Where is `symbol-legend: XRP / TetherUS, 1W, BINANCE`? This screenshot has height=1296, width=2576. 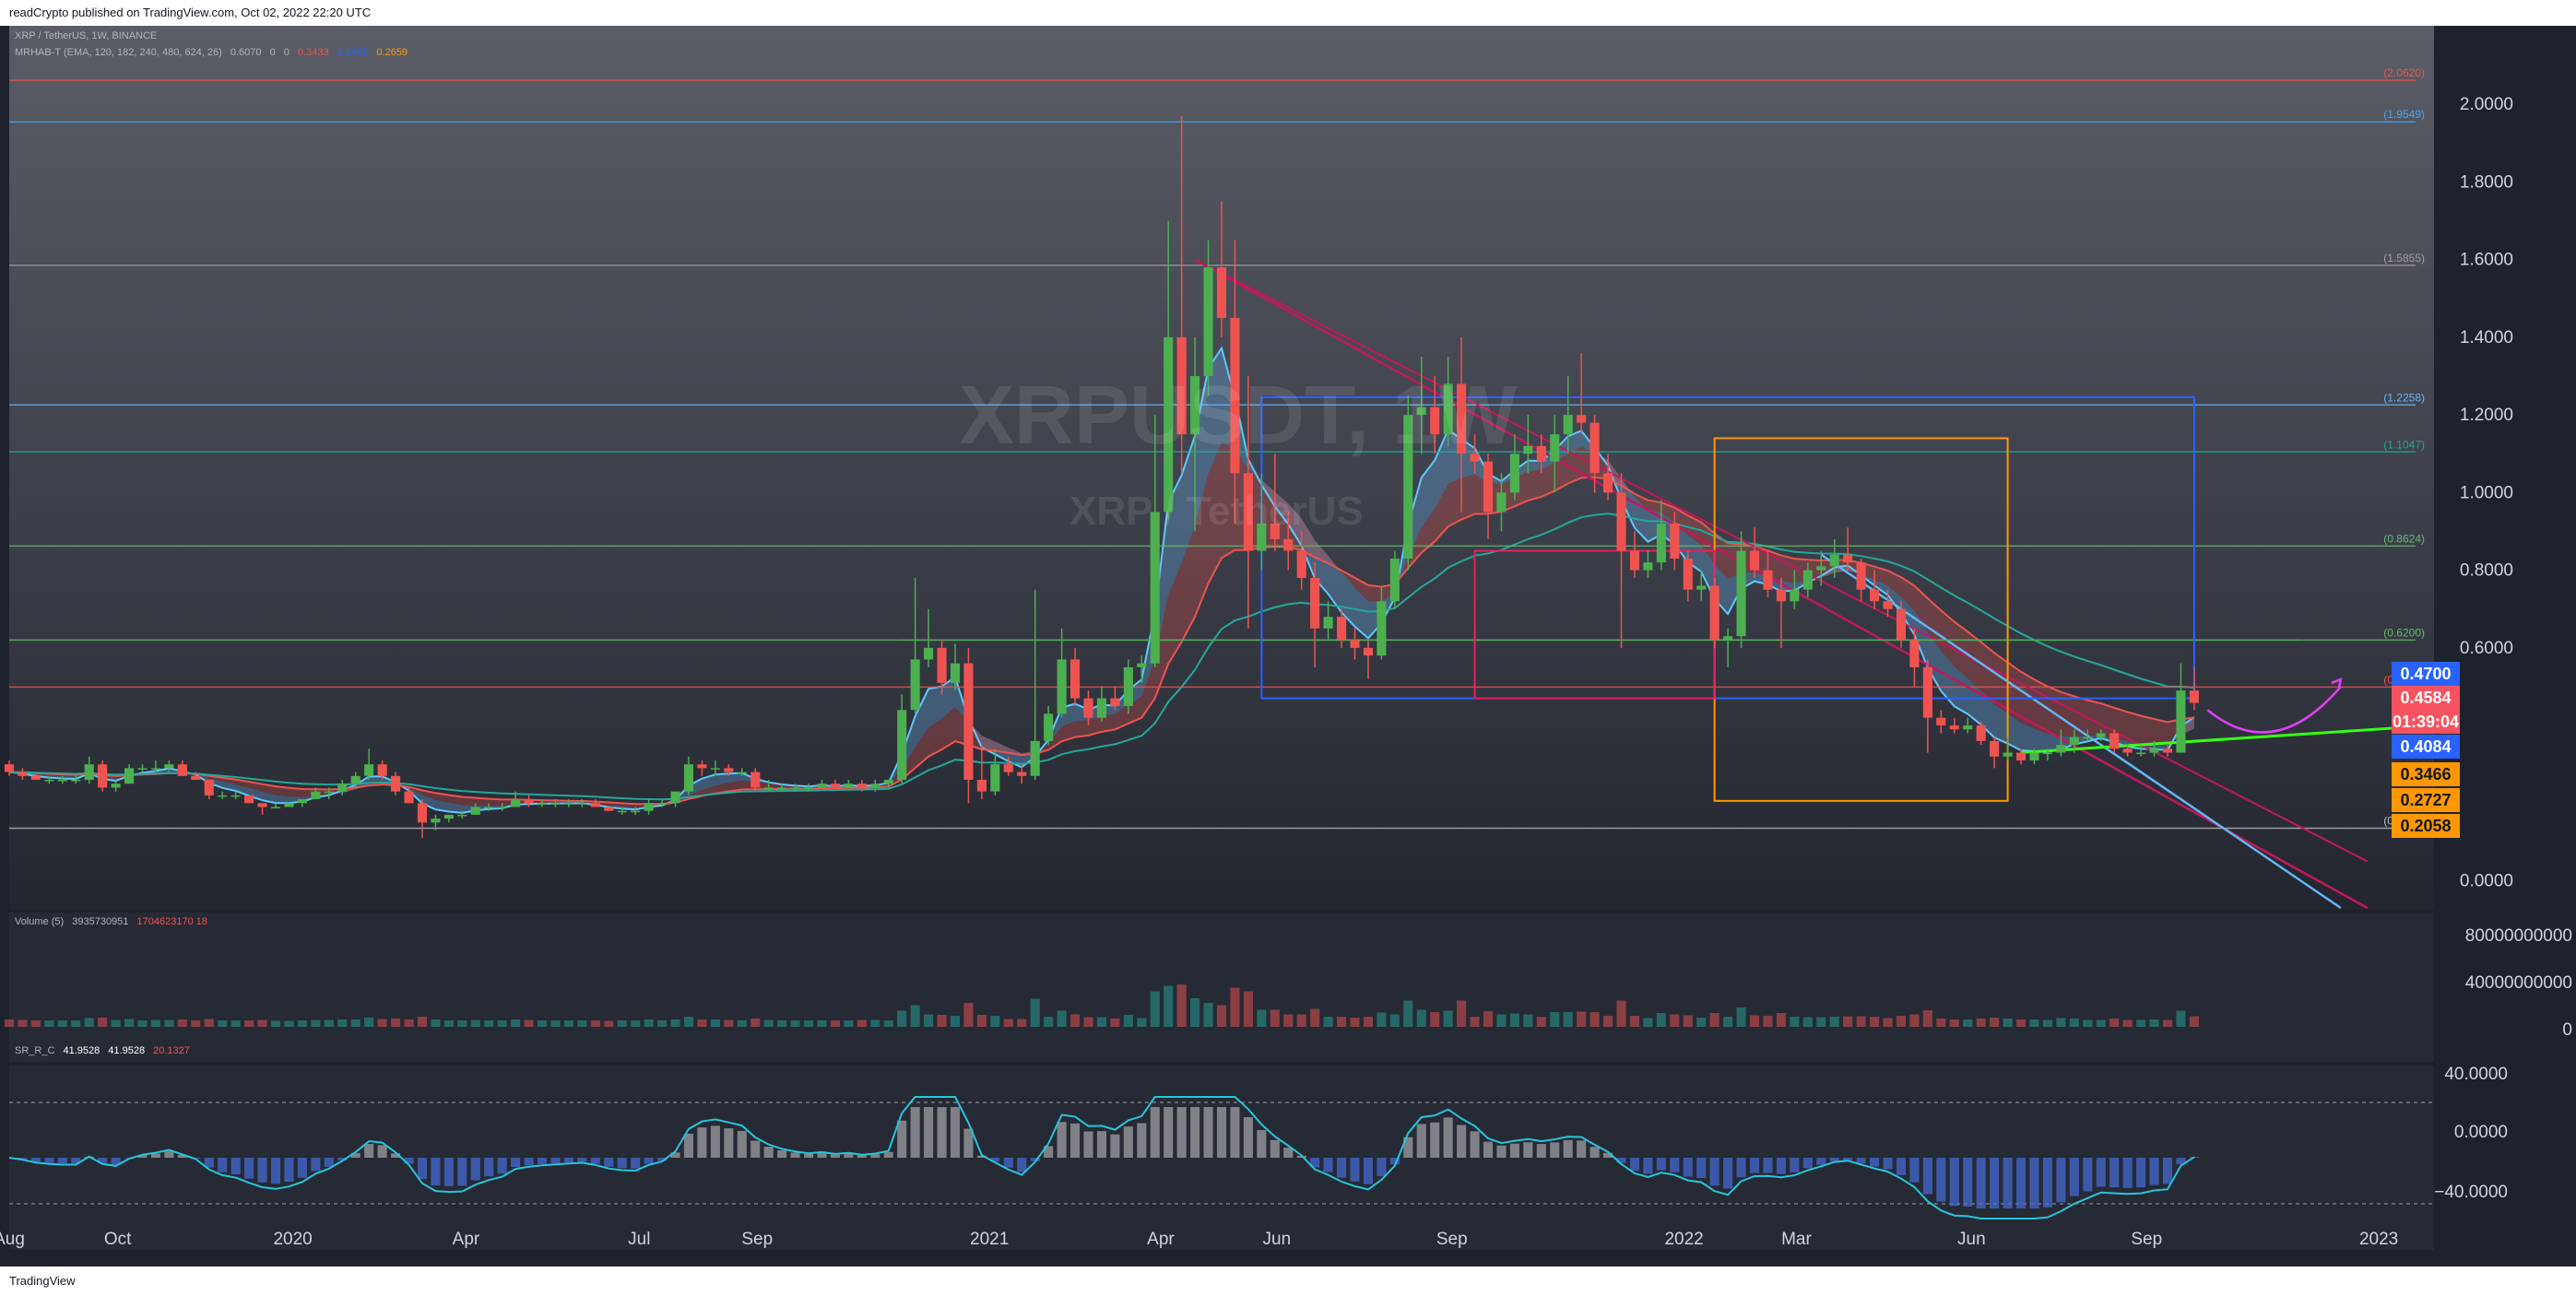
symbol-legend: XRP / TetherUS, 1W, BINANCE is located at coordinates (86, 35).